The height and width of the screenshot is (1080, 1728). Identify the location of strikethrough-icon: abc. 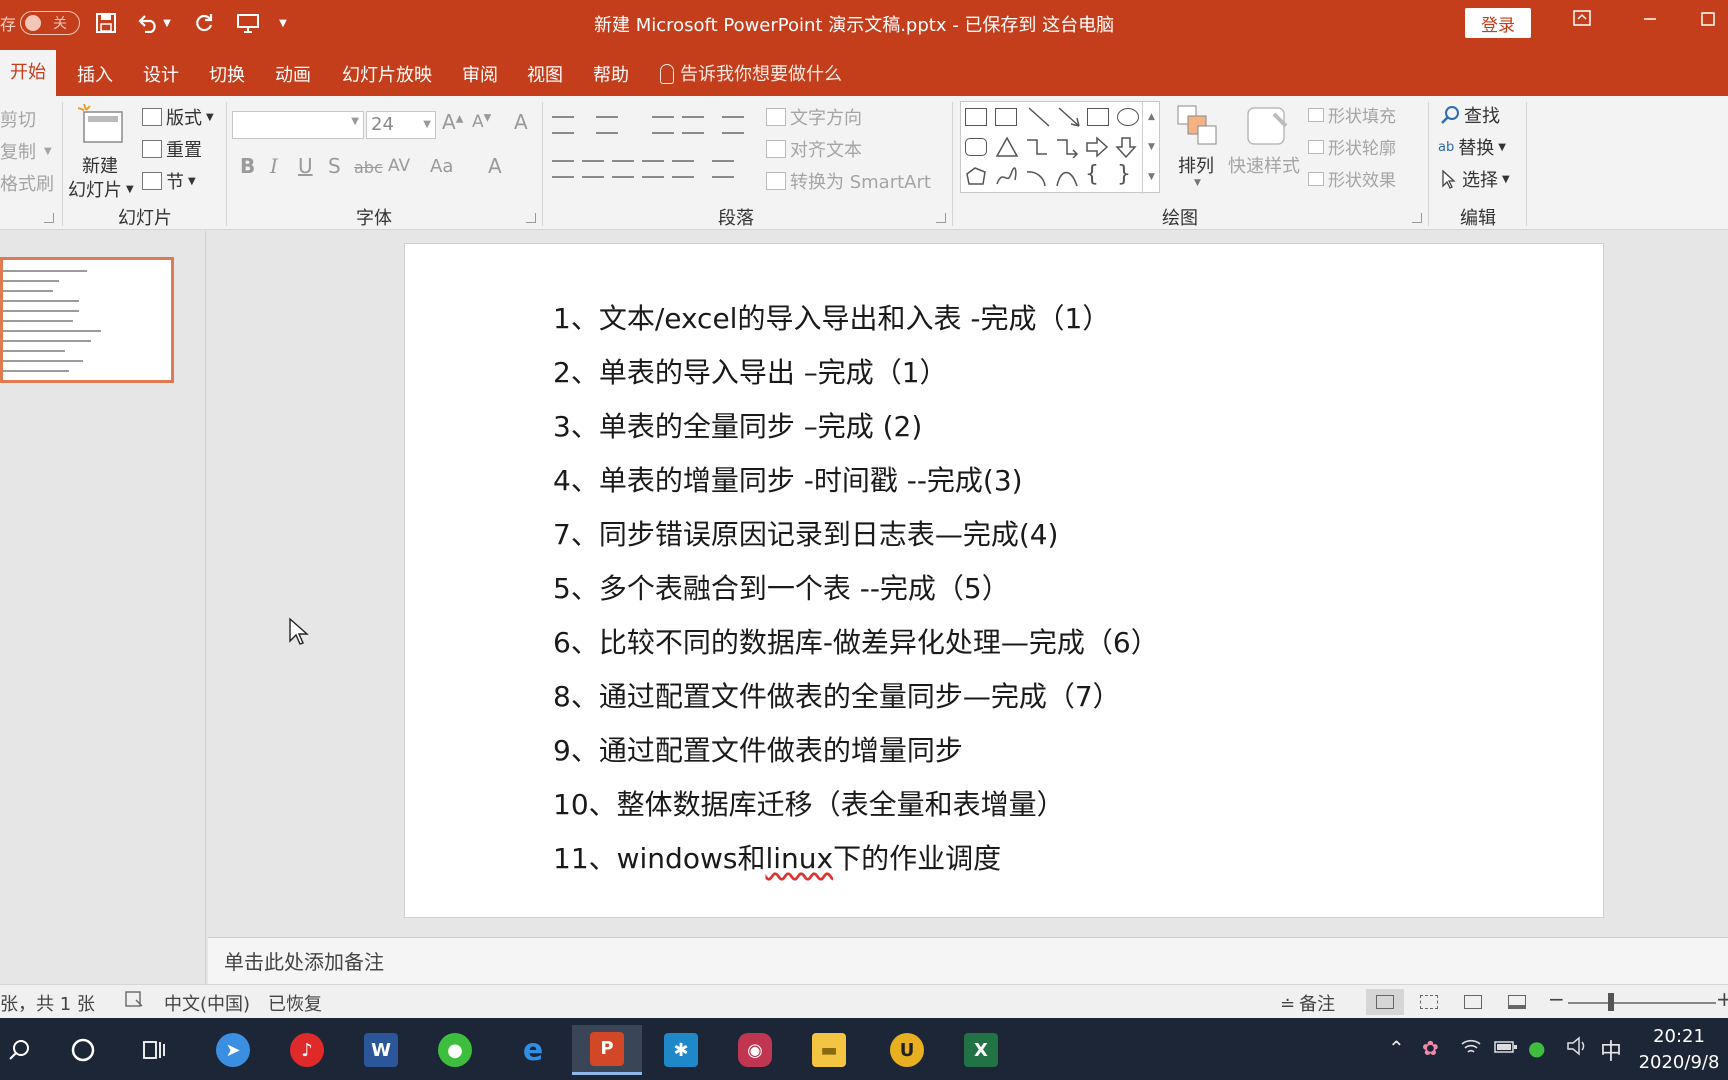
(368, 167).